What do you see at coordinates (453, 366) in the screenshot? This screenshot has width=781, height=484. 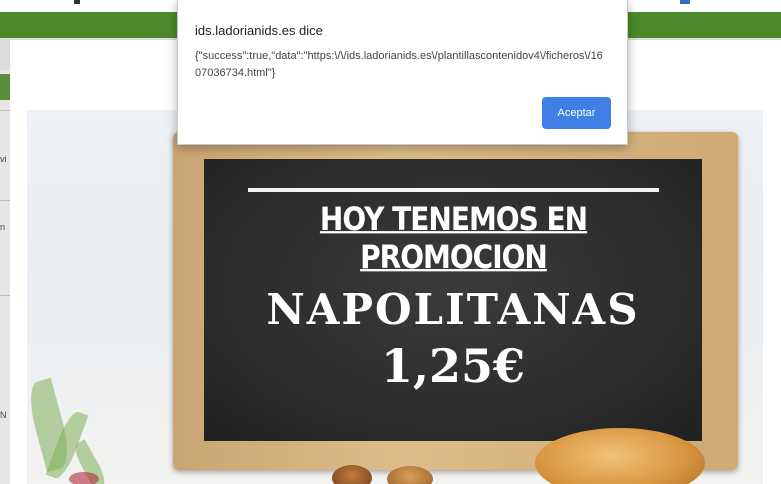 I see `promo-price: 1,25€` at bounding box center [453, 366].